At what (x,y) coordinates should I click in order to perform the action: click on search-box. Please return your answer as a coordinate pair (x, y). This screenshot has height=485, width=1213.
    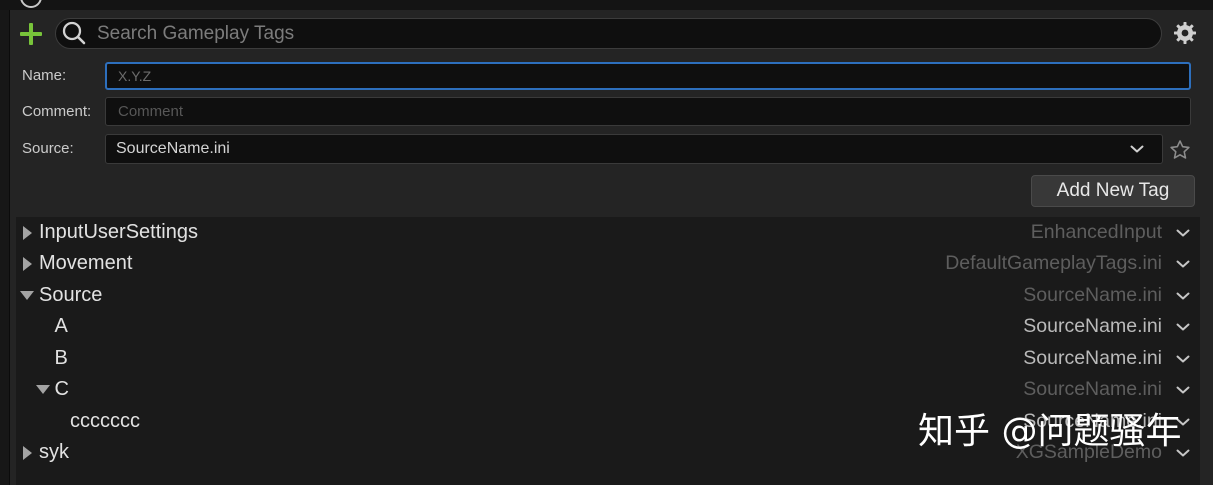
    Looking at the image, I should click on (608, 33).